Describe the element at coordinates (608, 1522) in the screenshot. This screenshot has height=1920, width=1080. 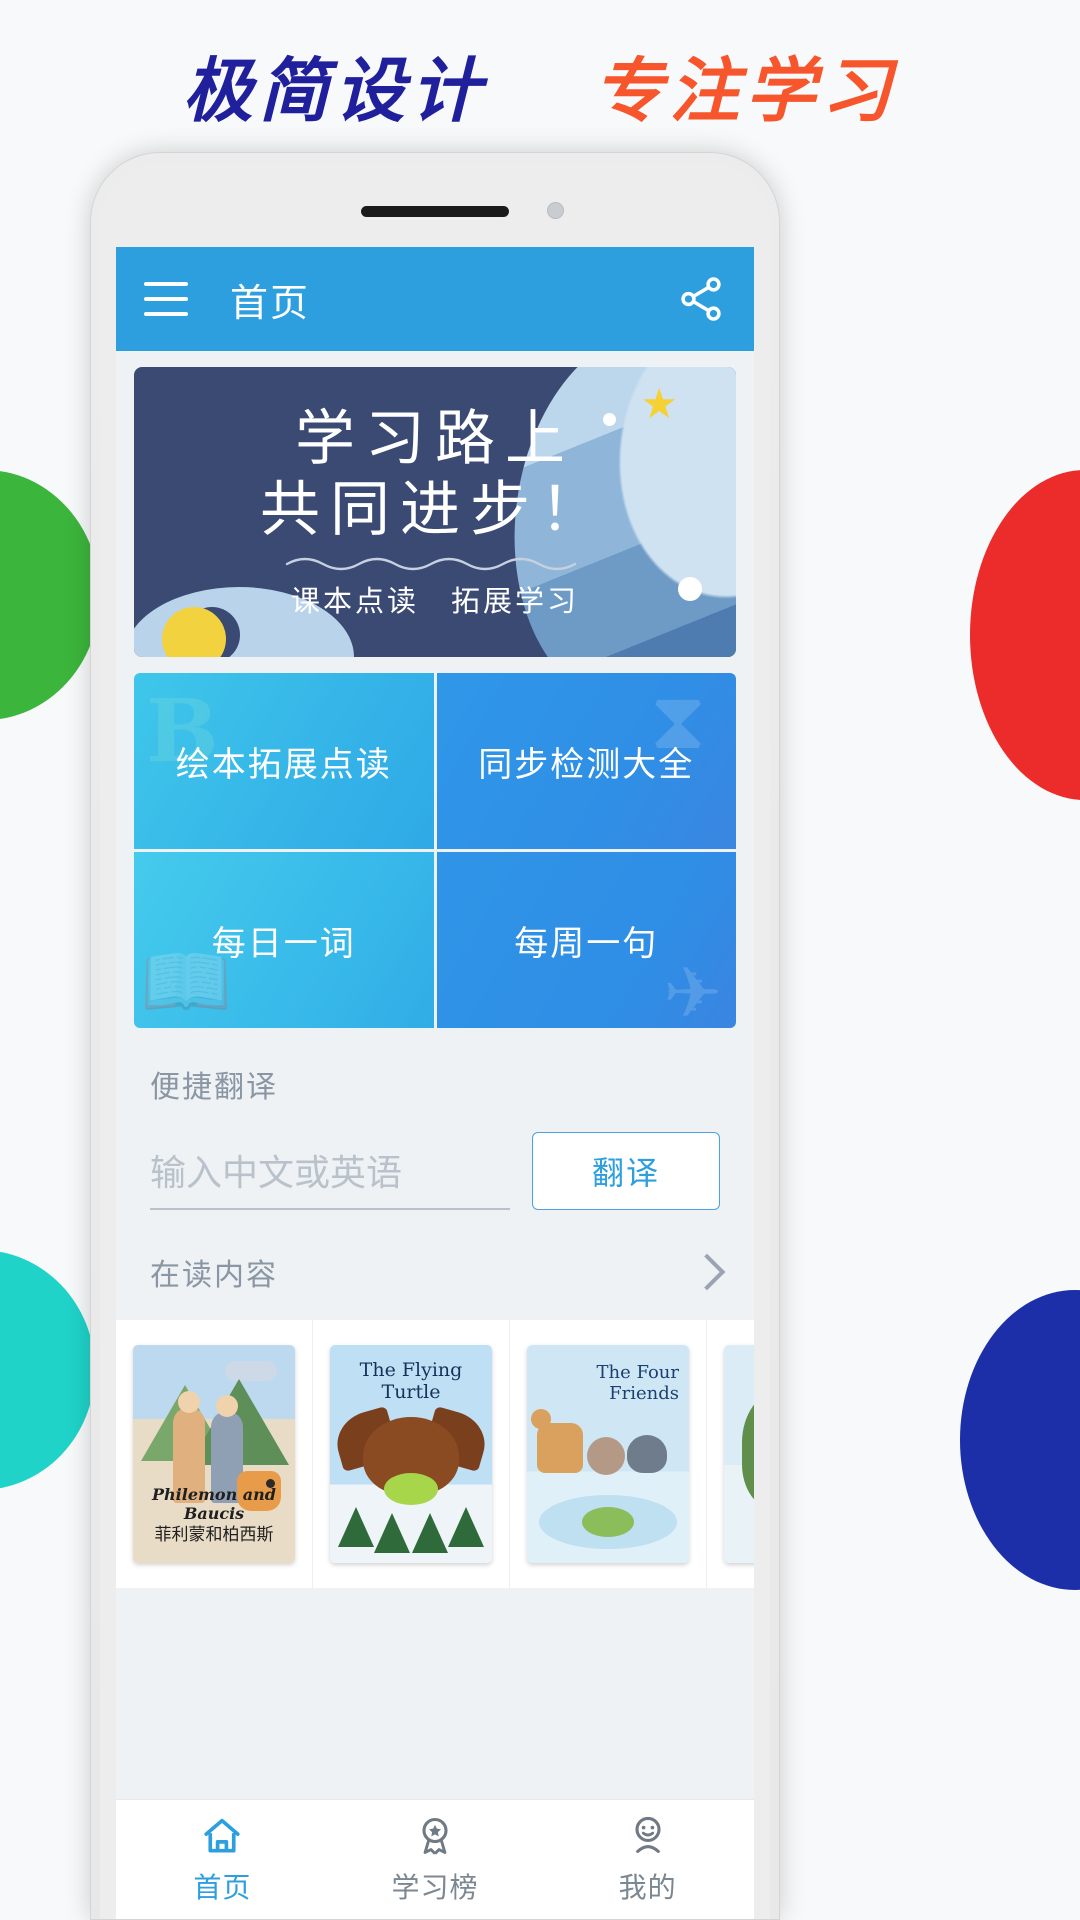
I see `tortoise-figure` at that location.